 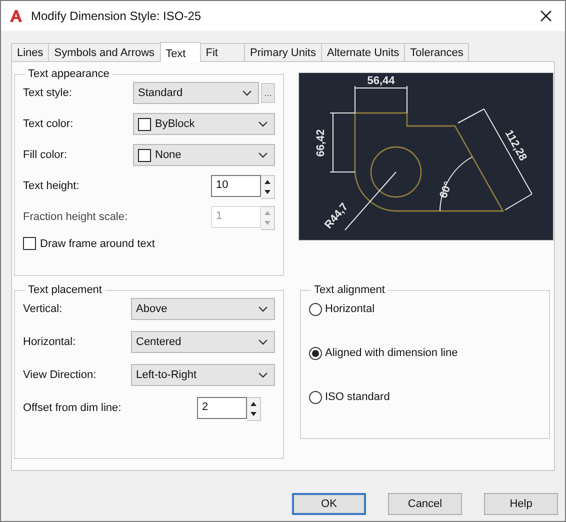 I want to click on dropdown-value: ByBlock, so click(x=175, y=124).